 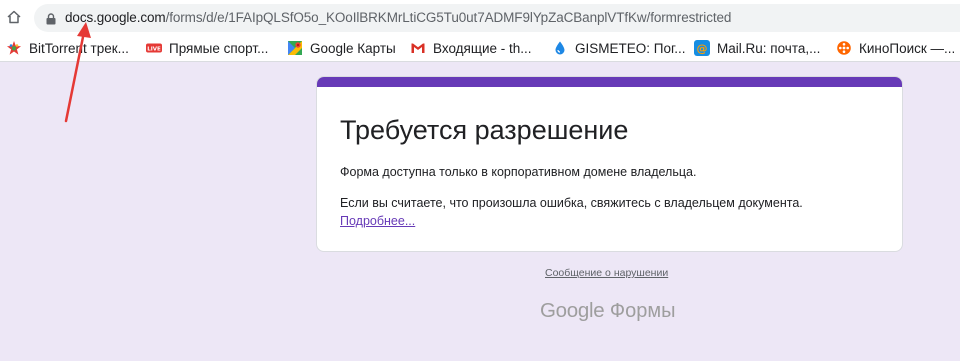 I want to click on lock-icon, so click(x=51, y=18).